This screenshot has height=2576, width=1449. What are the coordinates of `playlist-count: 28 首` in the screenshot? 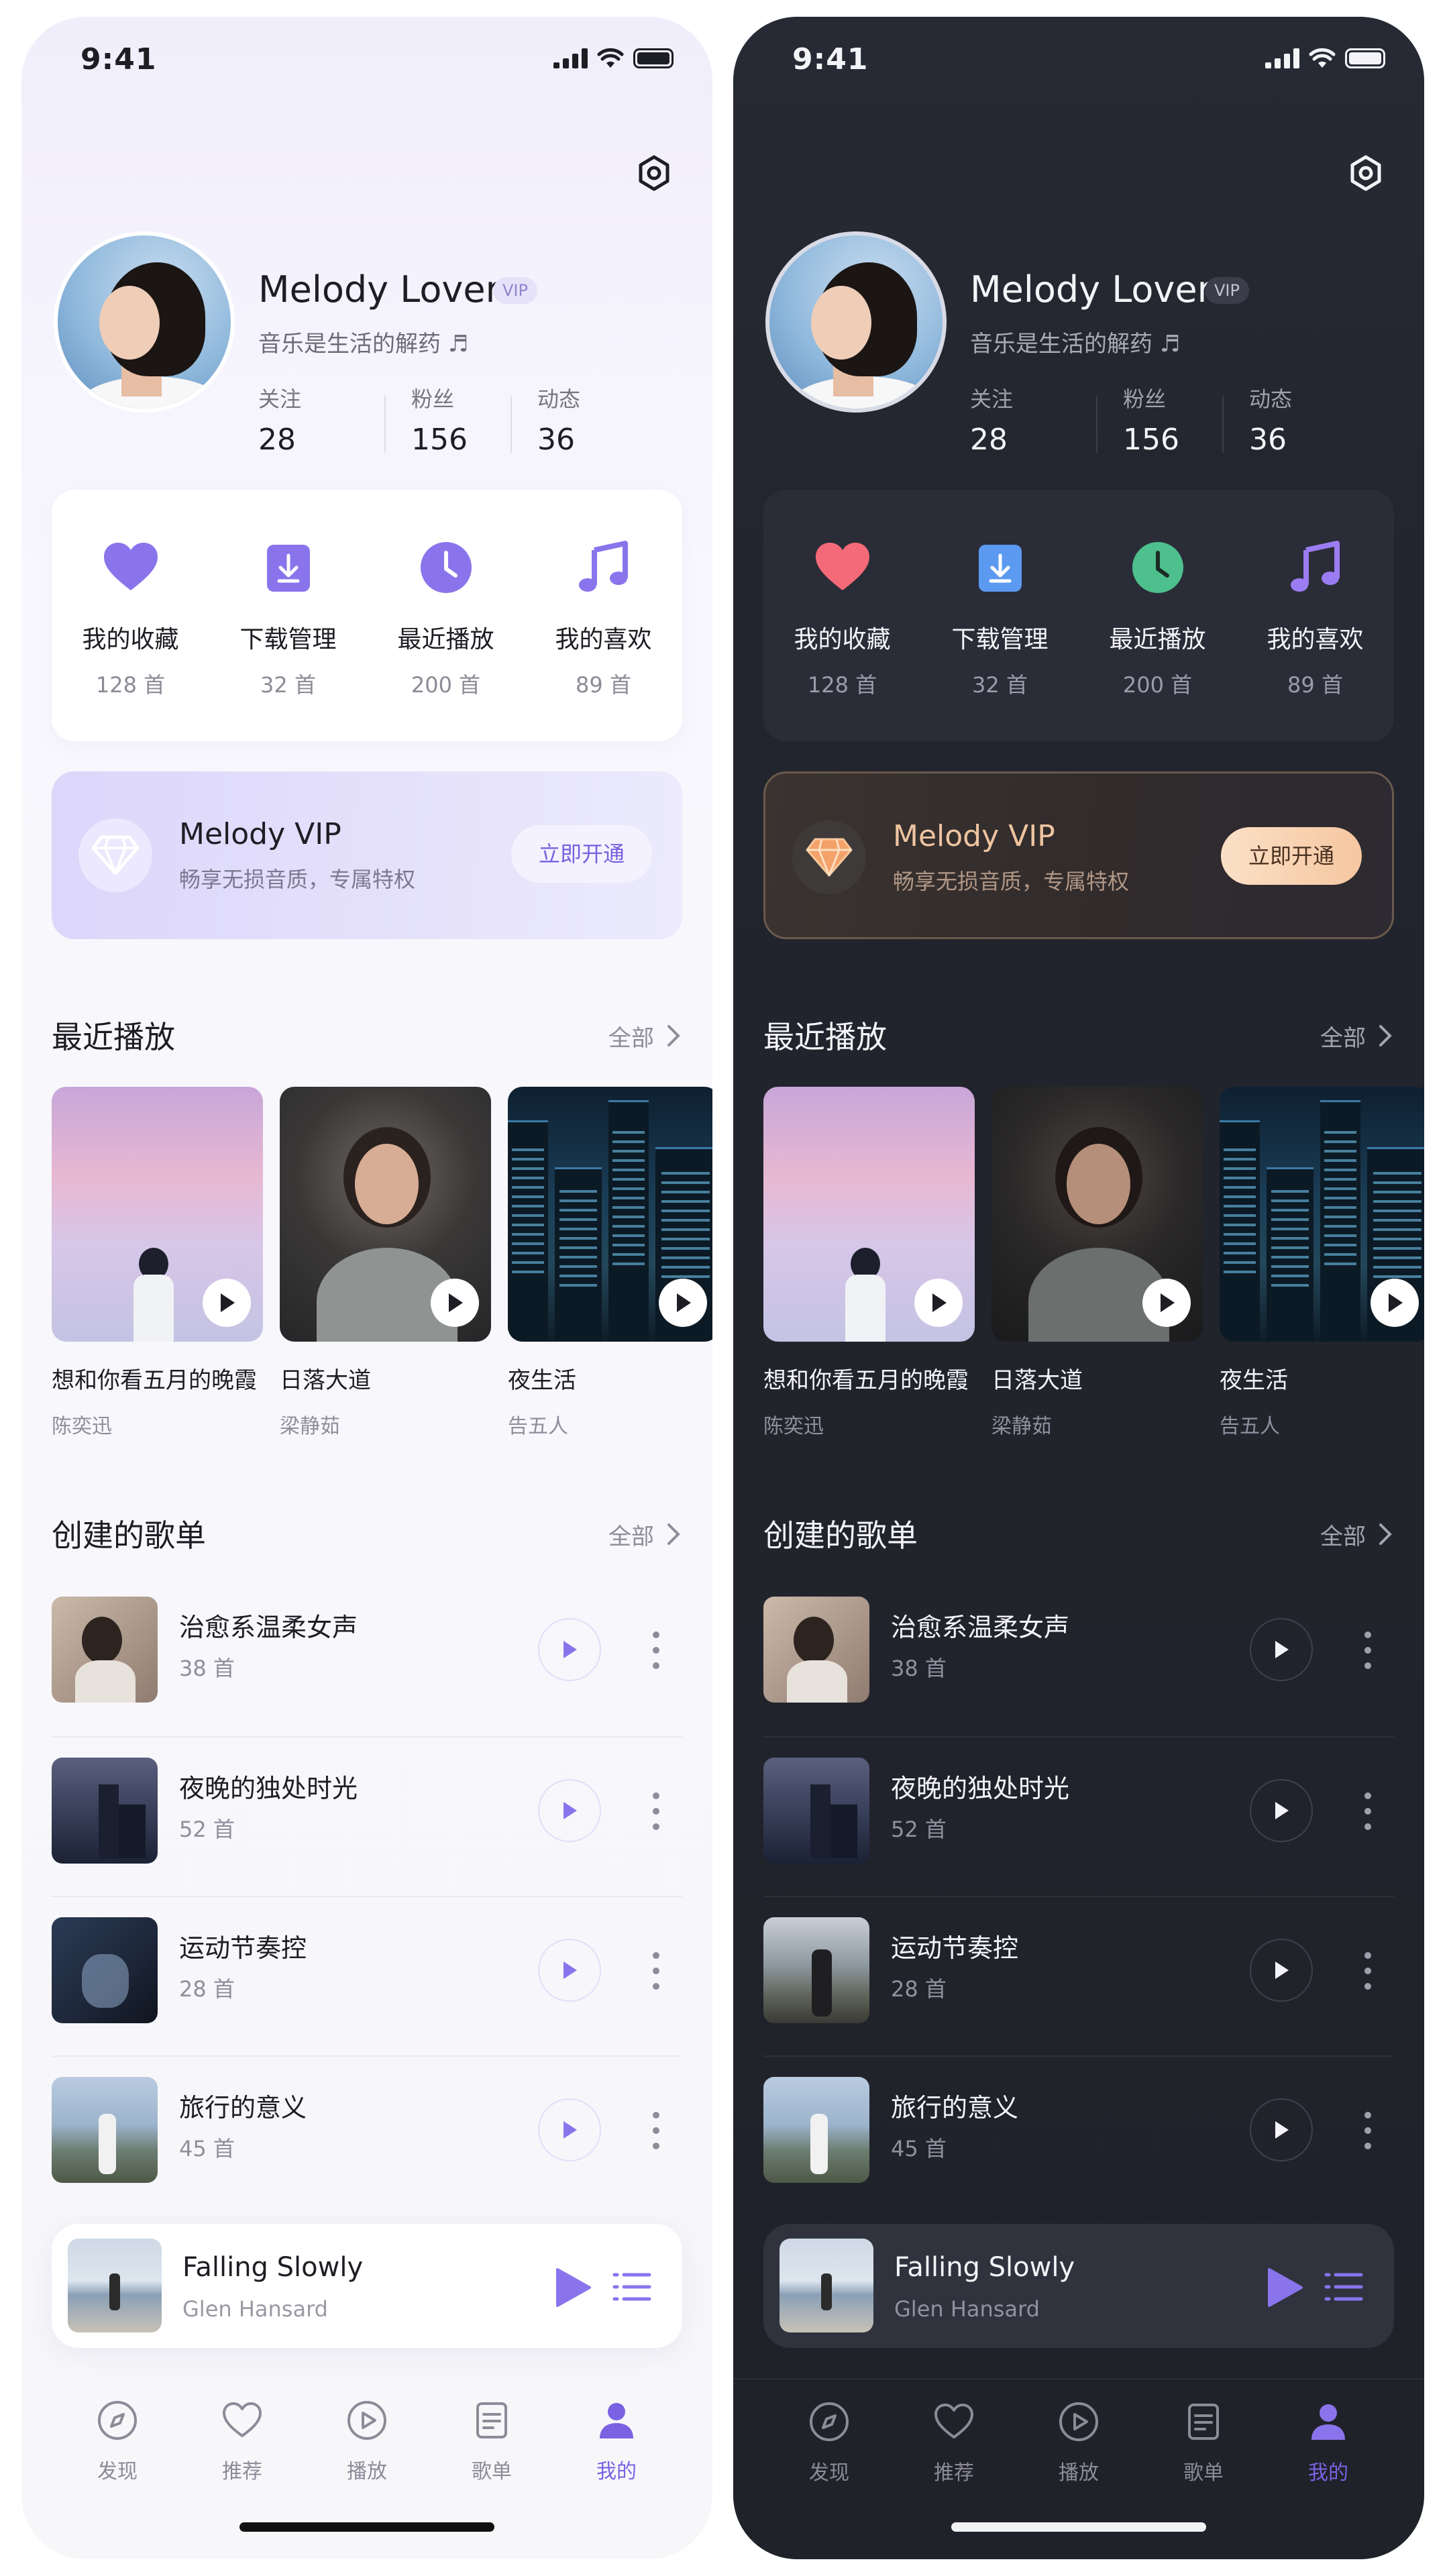 It's located at (919, 1989).